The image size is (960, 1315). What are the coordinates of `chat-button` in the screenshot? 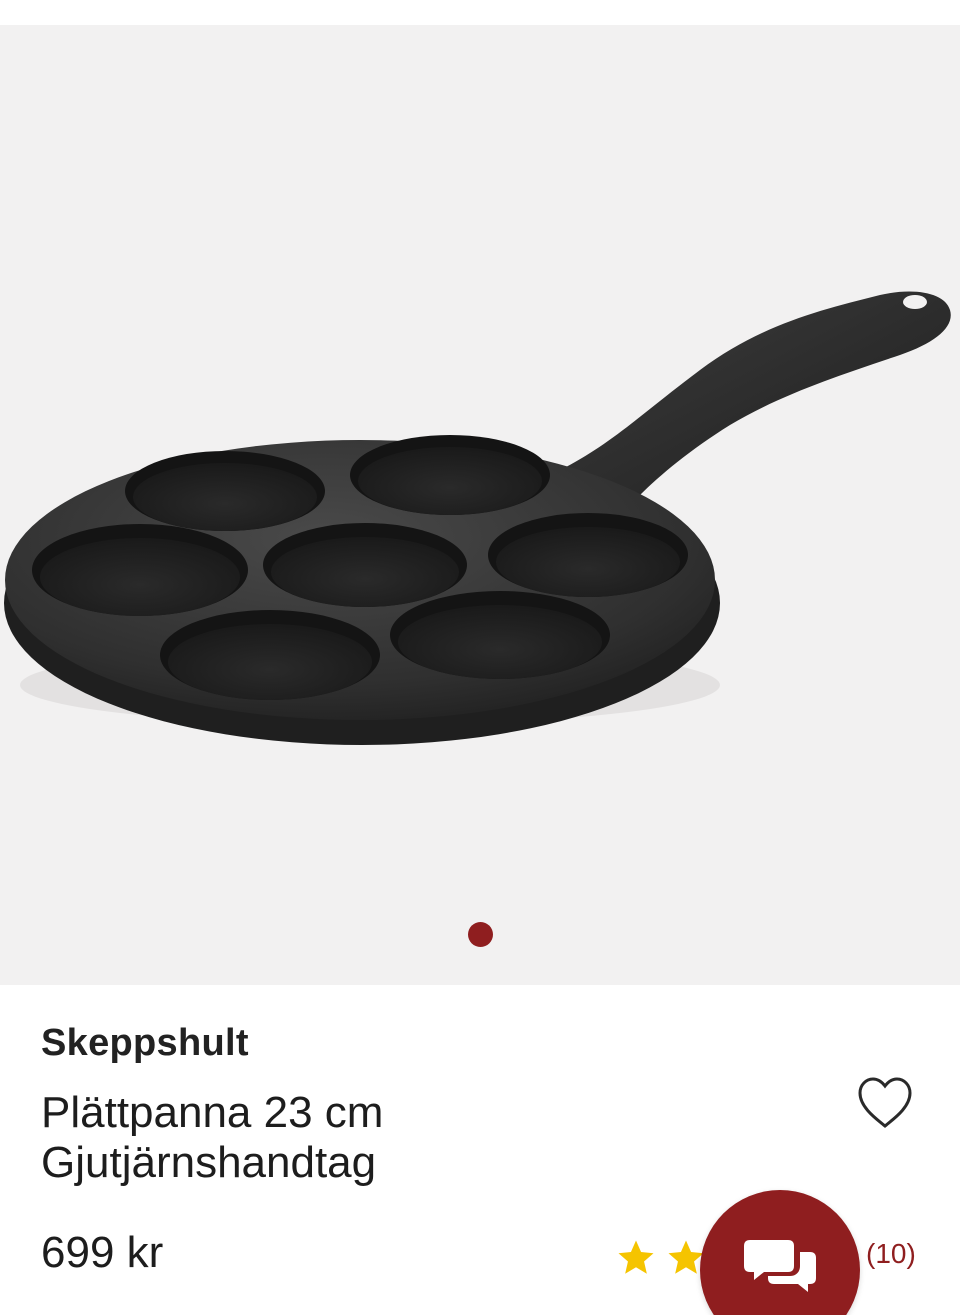 It's located at (780, 1252).